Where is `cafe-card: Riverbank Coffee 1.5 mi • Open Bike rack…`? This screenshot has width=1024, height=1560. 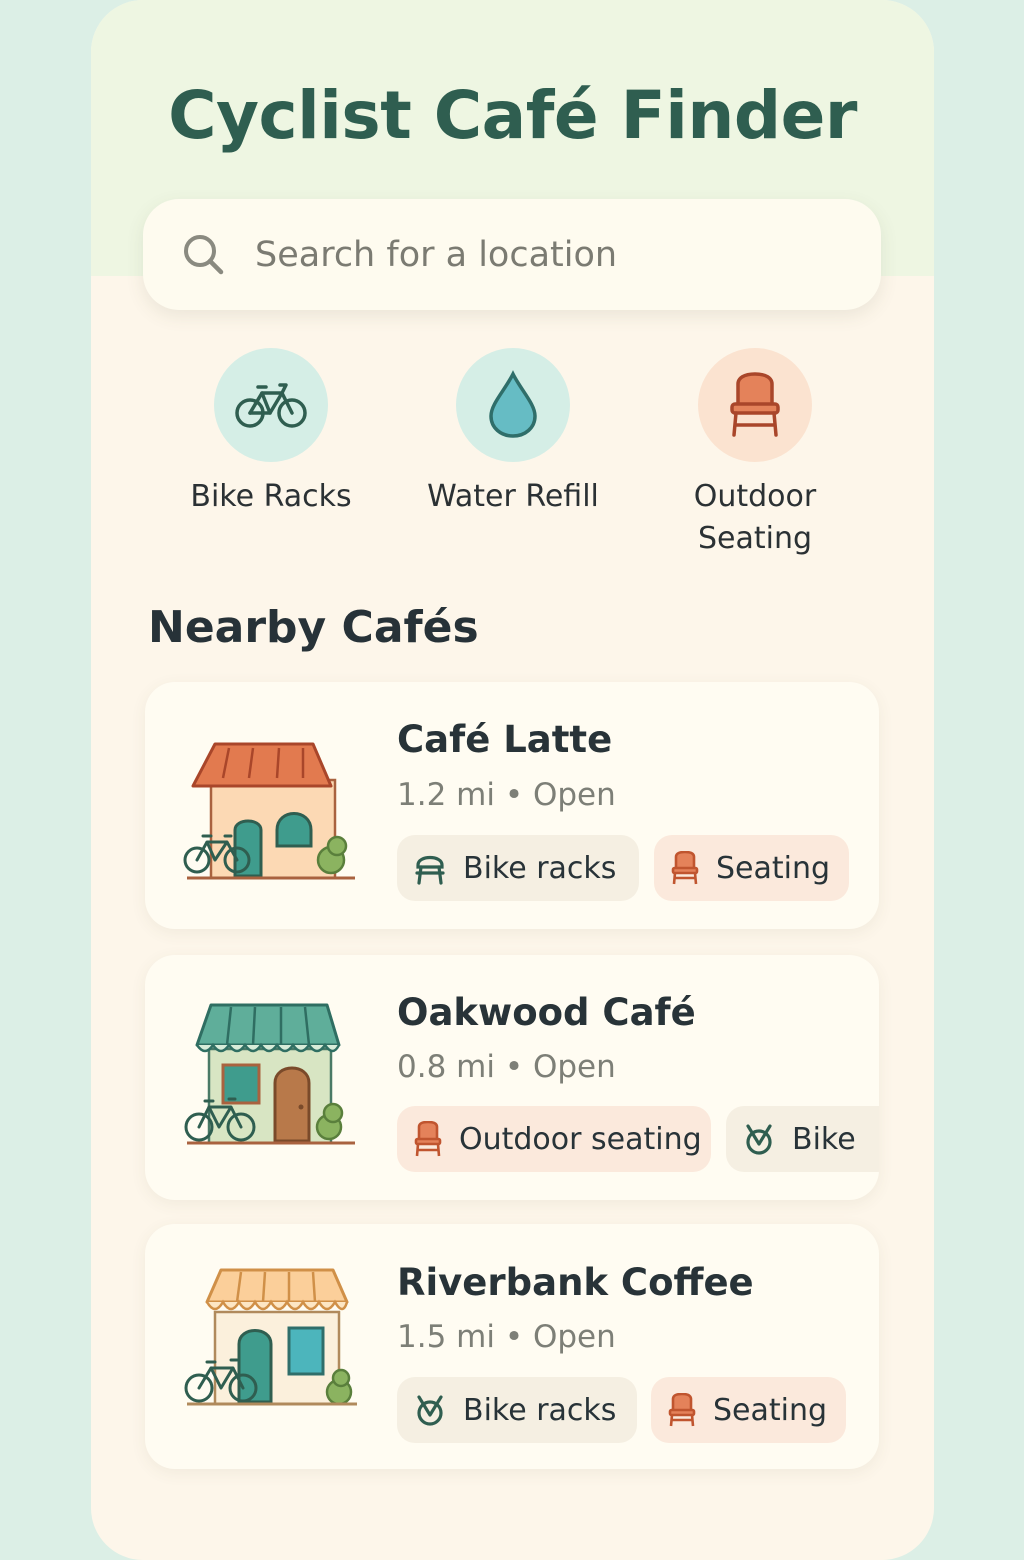
cafe-card: Riverbank Coffee 1.5 mi • Open Bike rack… is located at coordinates (512, 1346).